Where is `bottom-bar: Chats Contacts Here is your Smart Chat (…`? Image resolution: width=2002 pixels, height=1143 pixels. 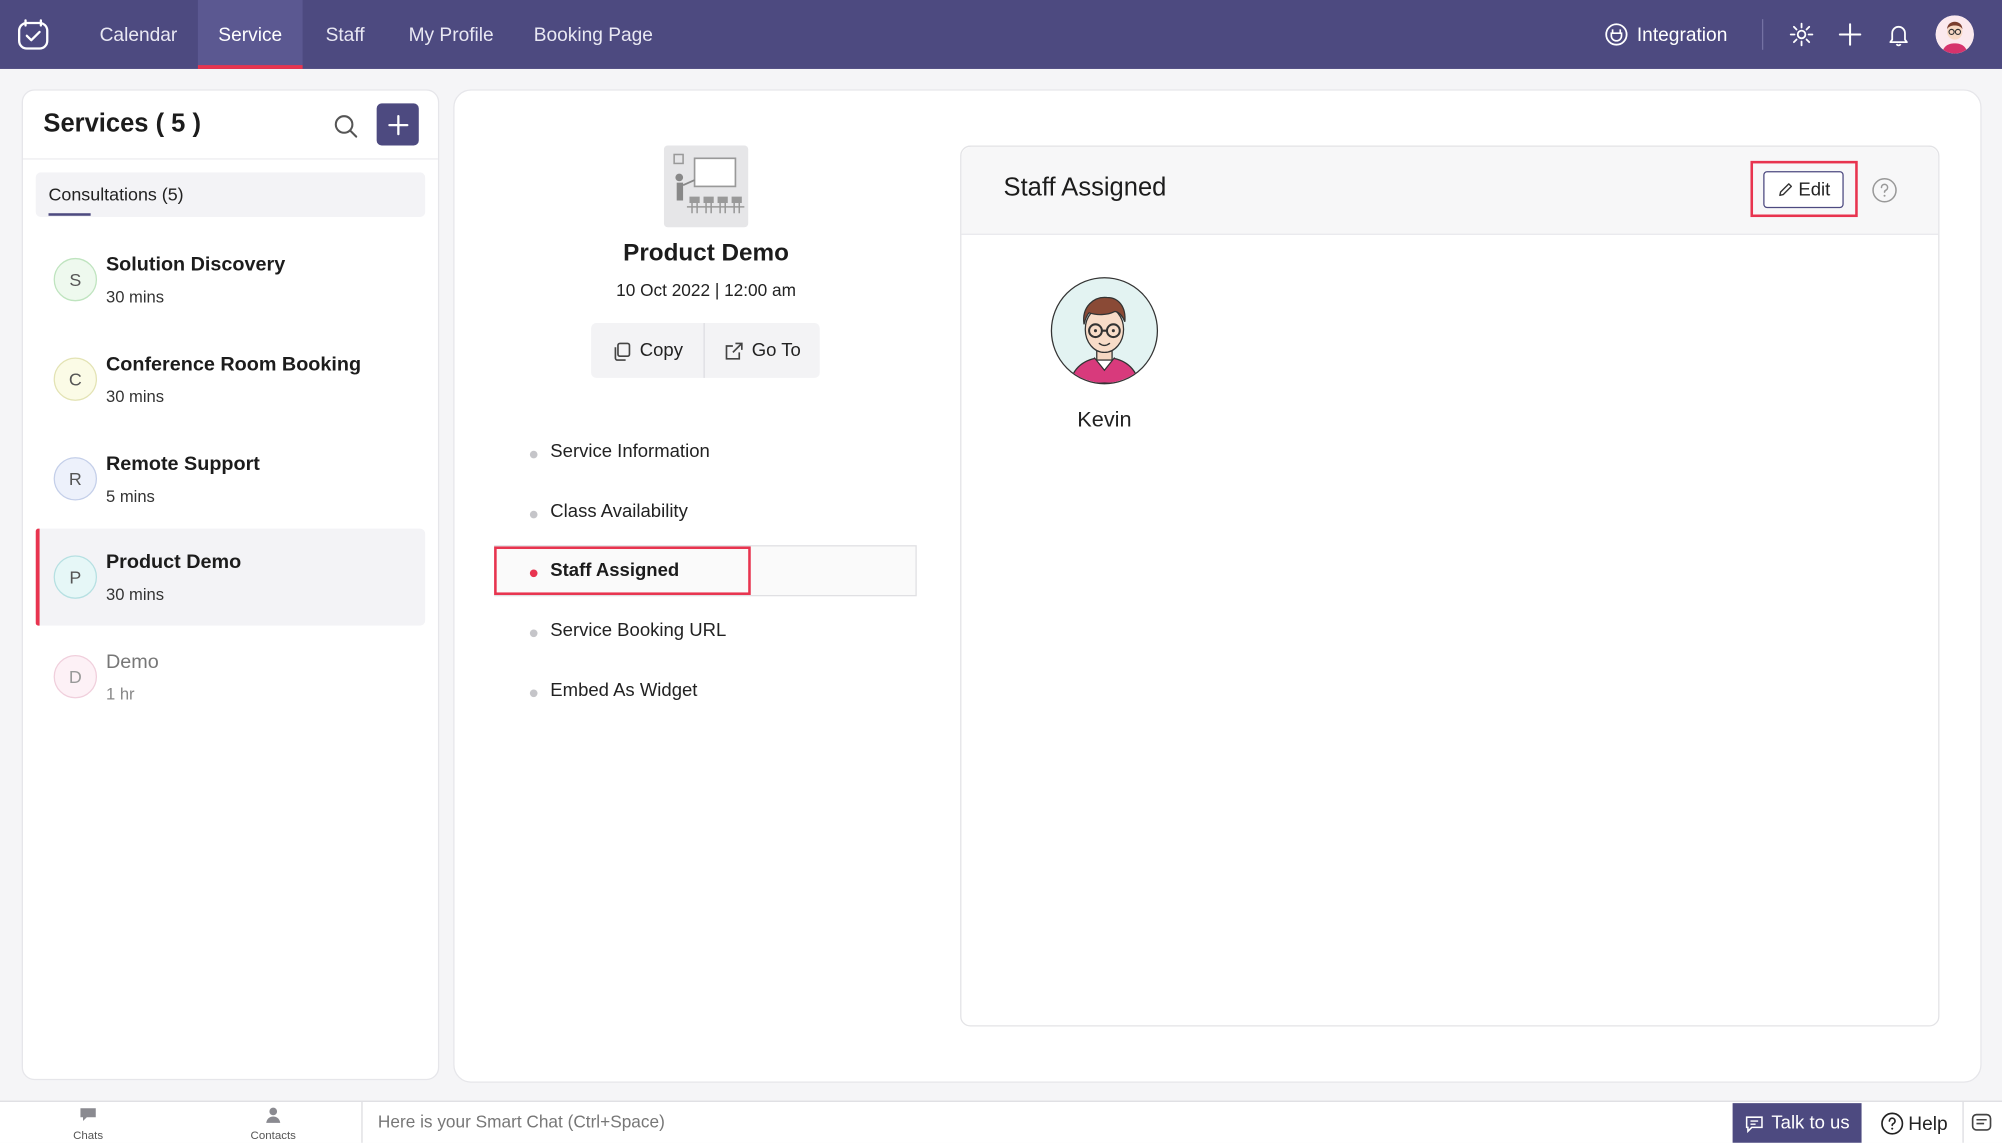 bottom-bar: Chats Contacts Here is your Smart Chat (… is located at coordinates (1001, 1121).